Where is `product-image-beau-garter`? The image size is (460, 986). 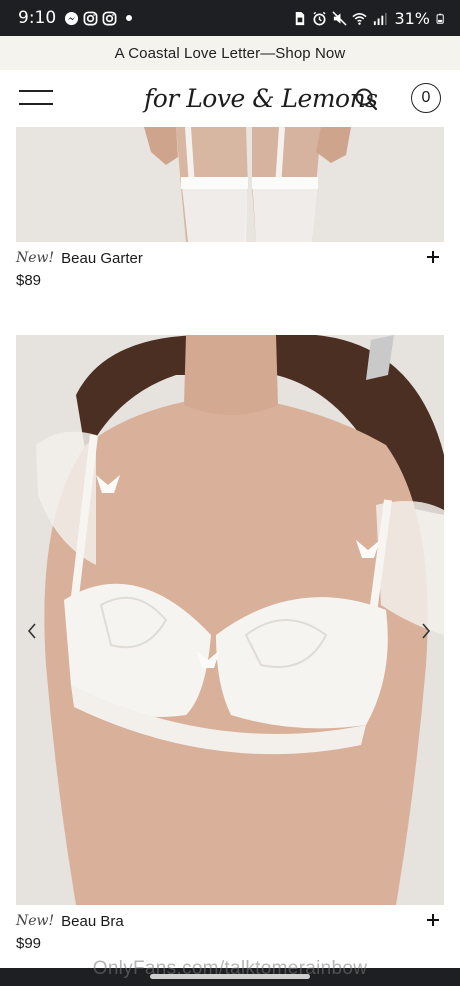
product-image-beau-garter is located at coordinates (230, 184).